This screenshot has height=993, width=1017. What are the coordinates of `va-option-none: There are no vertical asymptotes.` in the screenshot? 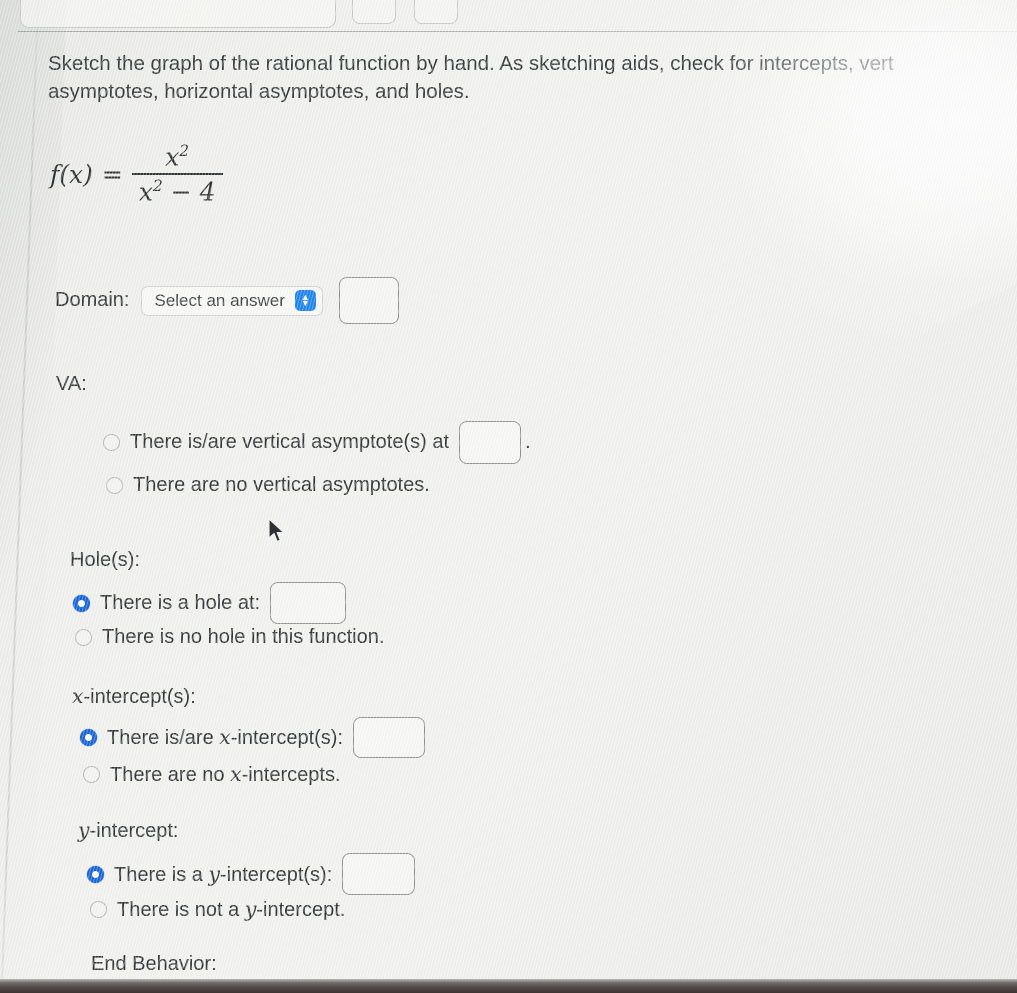 It's located at (273, 485).